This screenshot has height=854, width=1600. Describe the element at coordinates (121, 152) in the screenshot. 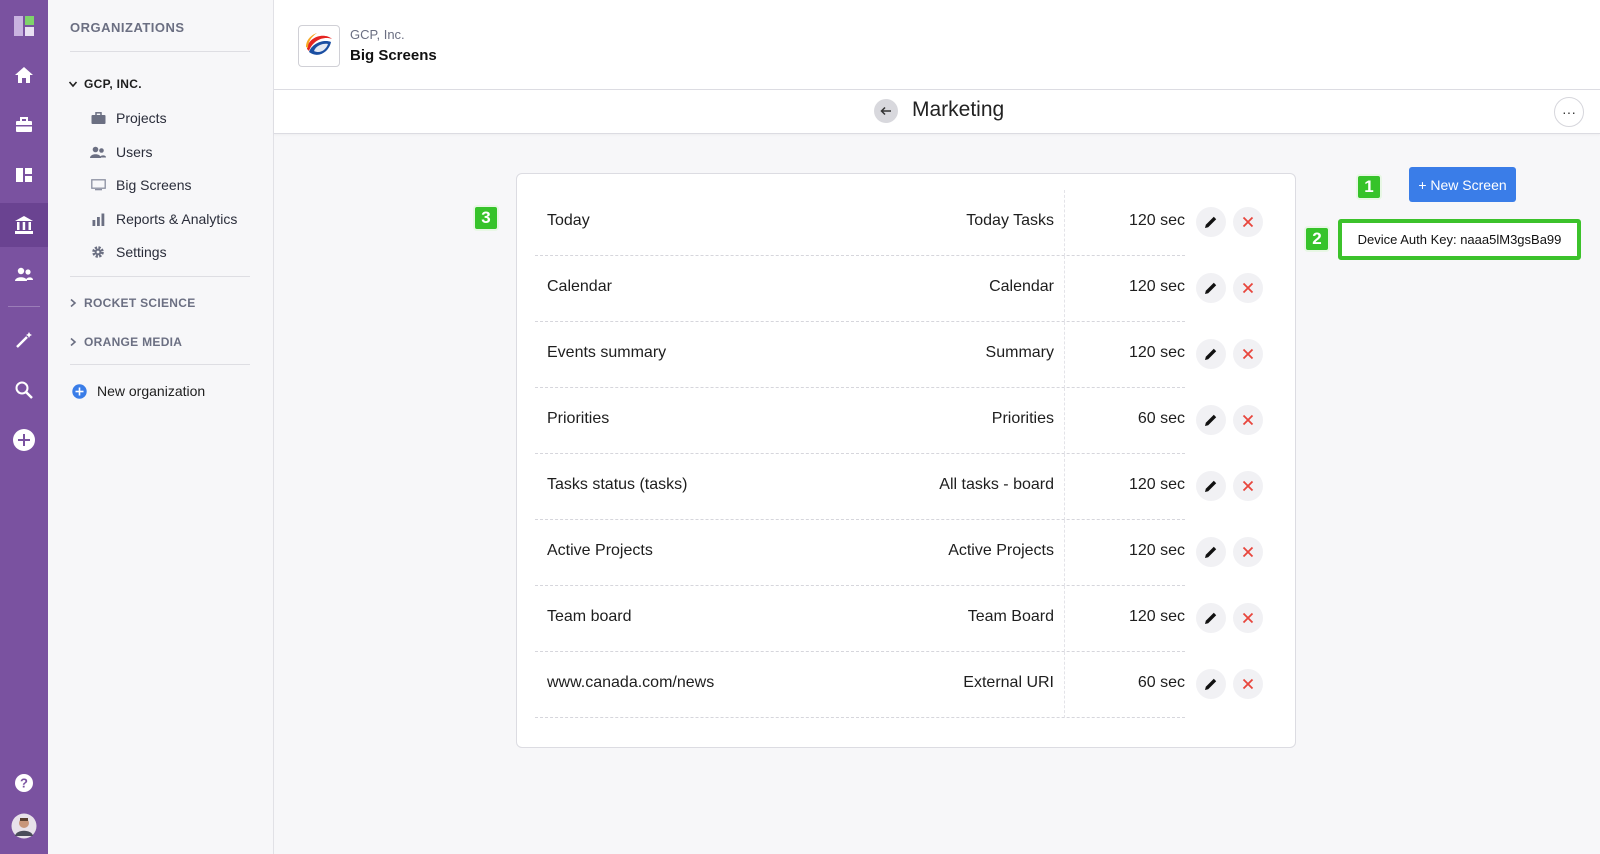

I see `sidebar-item-users: Users` at that location.